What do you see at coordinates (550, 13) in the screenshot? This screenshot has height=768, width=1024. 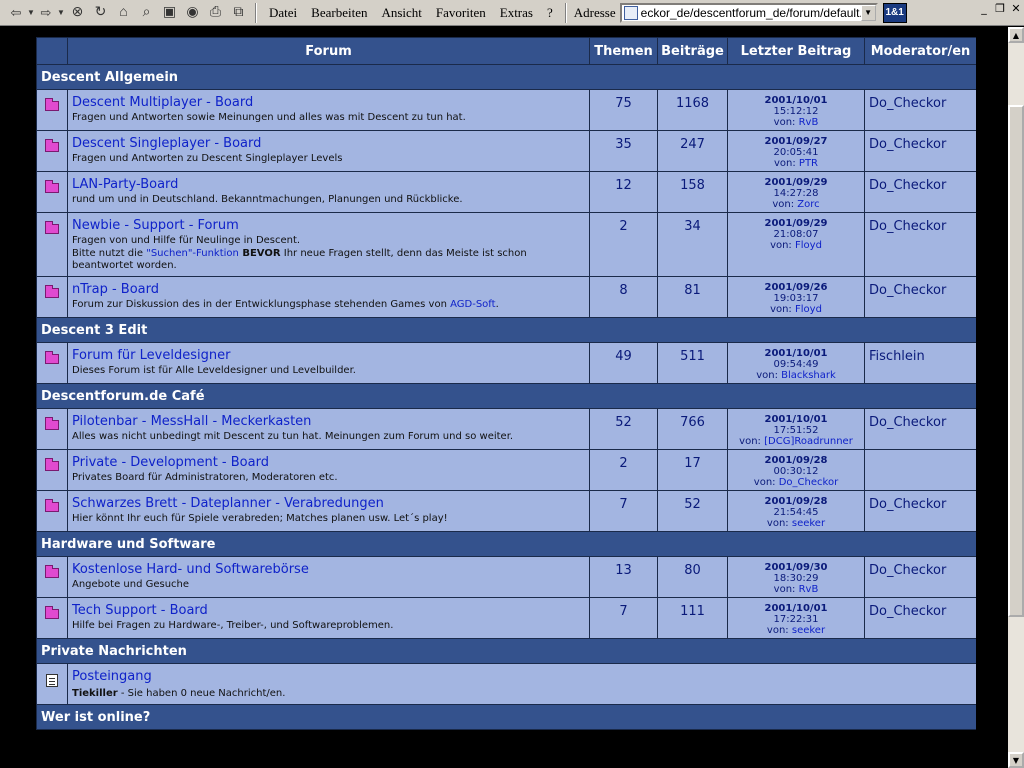 I see `menu-item-help: ?` at bounding box center [550, 13].